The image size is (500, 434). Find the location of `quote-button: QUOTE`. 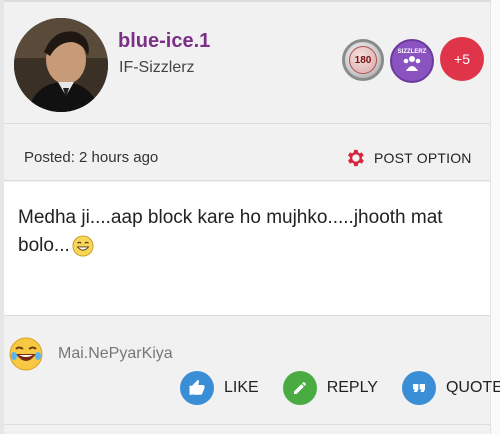

quote-button: QUOTE is located at coordinates (450, 388).